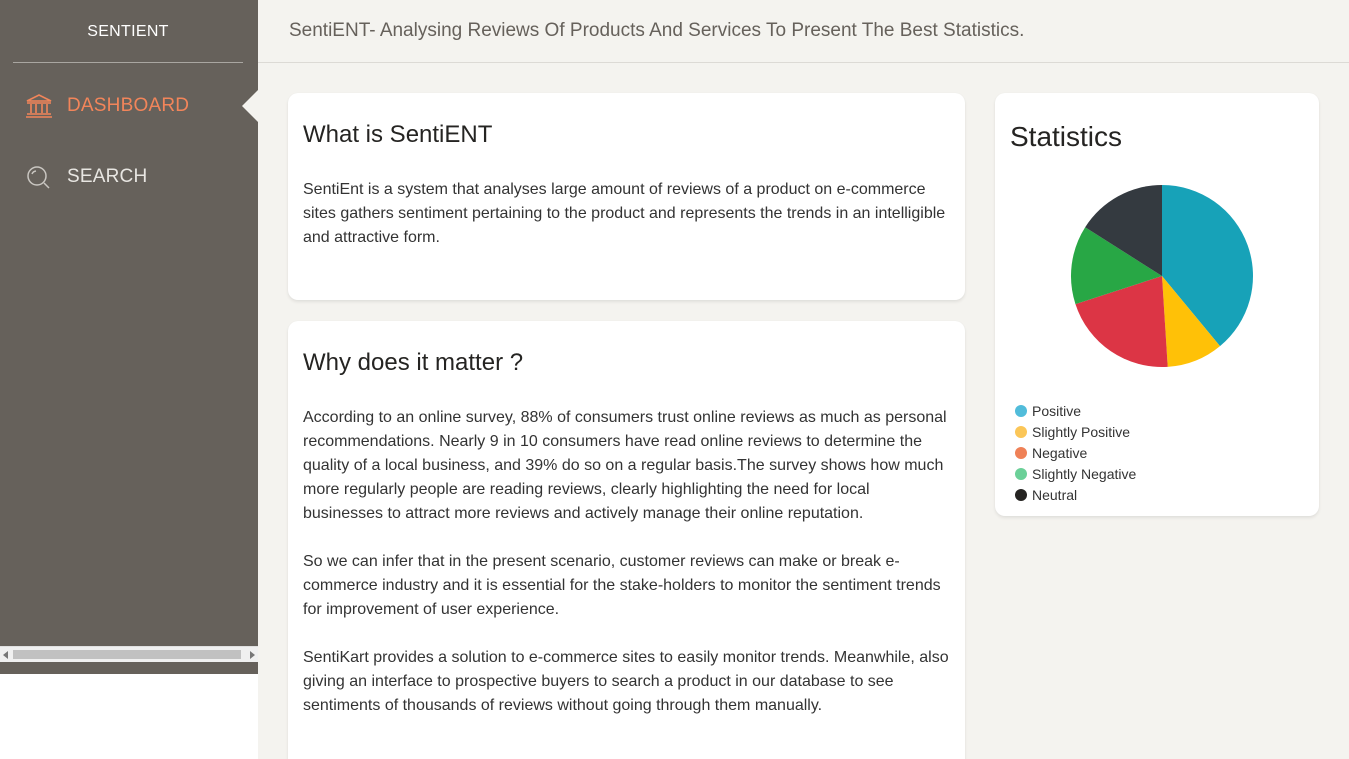 The height and width of the screenshot is (759, 1349). What do you see at coordinates (250, 106) in the screenshot?
I see `active-indicator` at bounding box center [250, 106].